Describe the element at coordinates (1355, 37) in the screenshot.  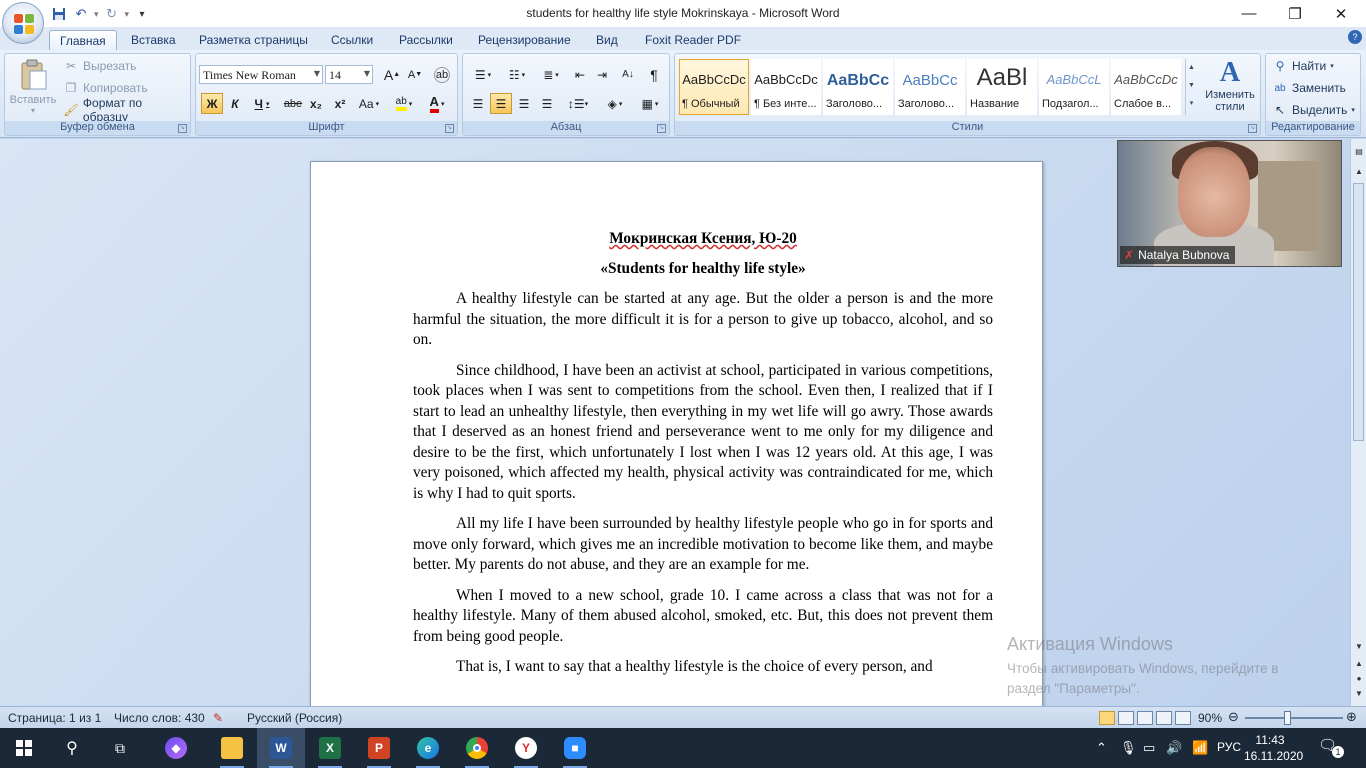
I see `help-icon: ?` at that location.